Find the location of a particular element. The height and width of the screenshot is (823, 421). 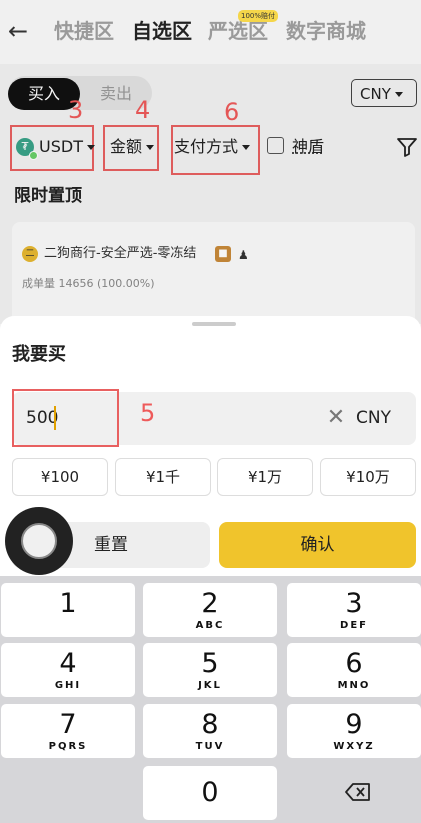

key-8: 8 TUV is located at coordinates (210, 731).